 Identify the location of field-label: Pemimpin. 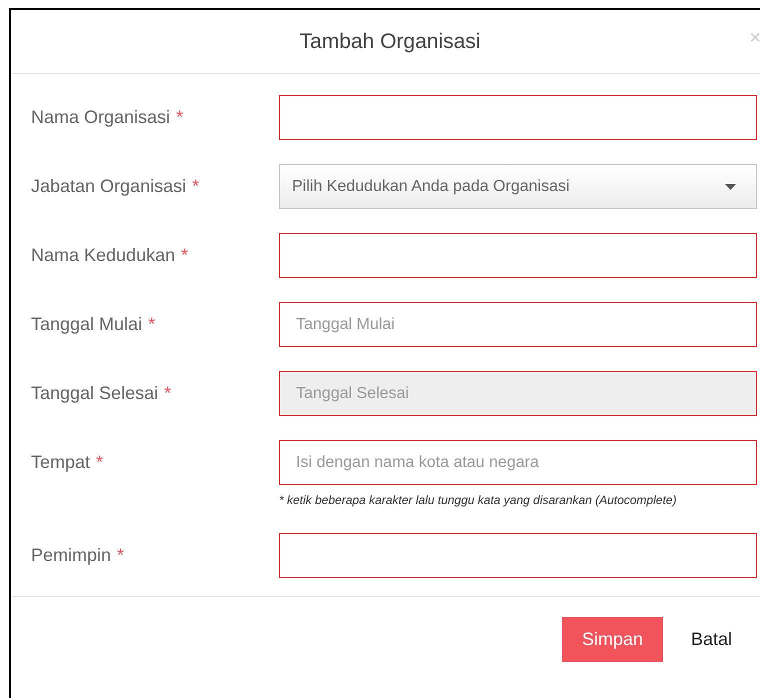
(71, 555).